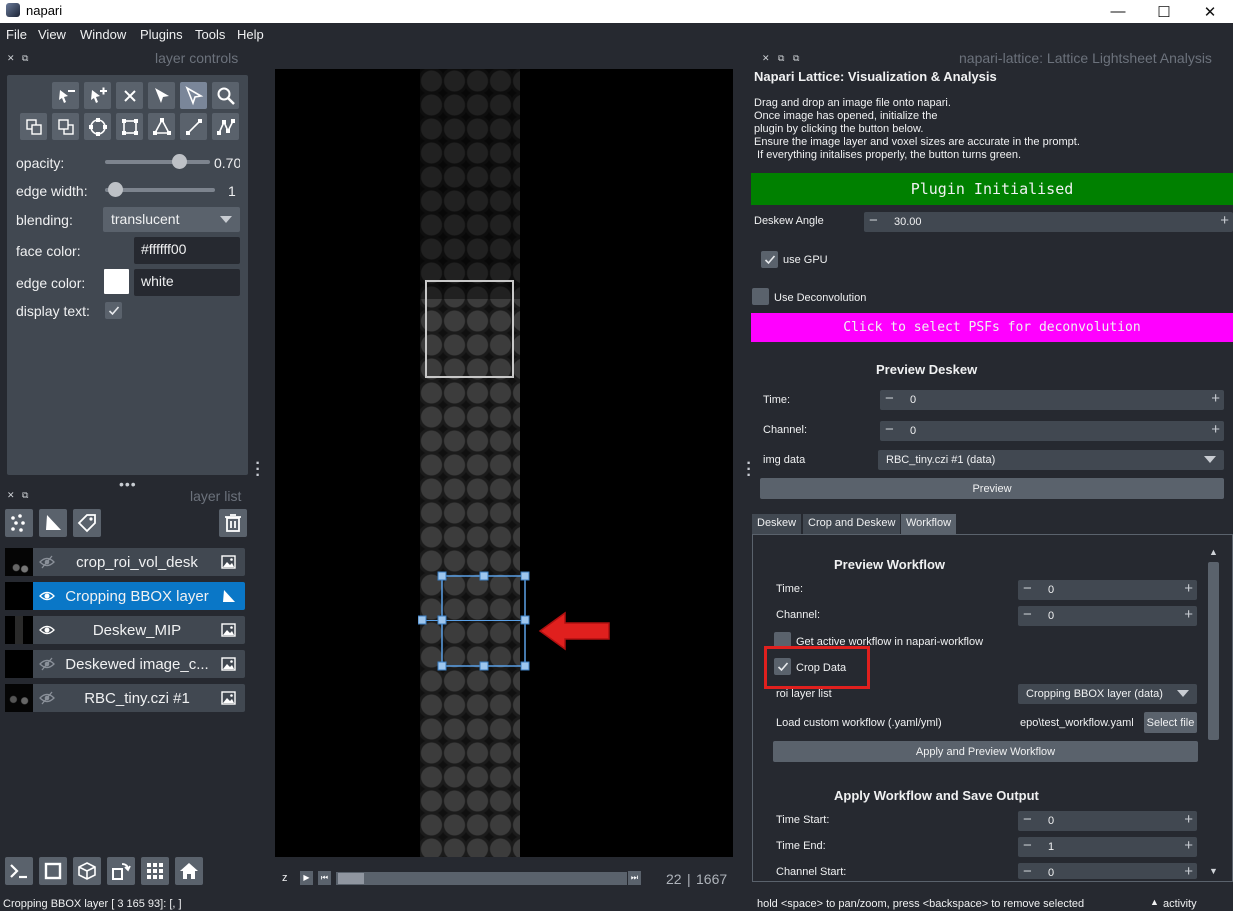  I want to click on splitter-handle: •••, so click(128, 484).